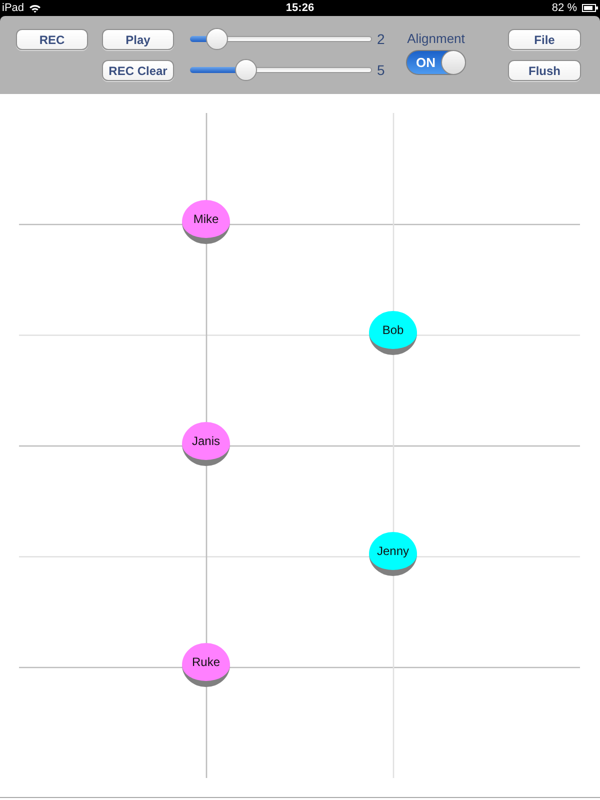 Image resolution: width=600 pixels, height=800 pixels. Describe the element at coordinates (436, 38) in the screenshot. I see `alignment-label: Alignment` at that location.